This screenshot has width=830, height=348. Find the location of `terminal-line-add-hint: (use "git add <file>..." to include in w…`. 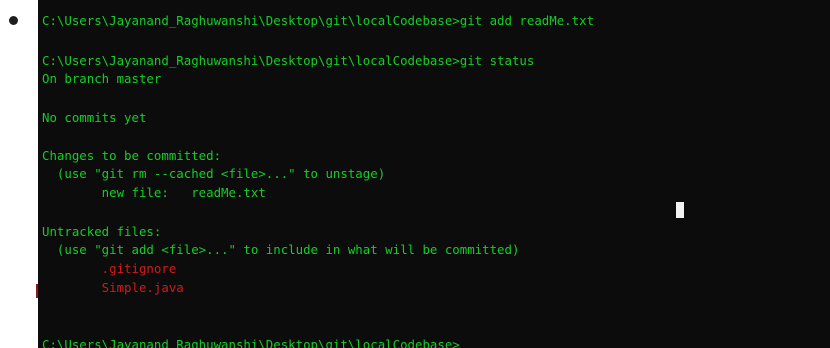

terminal-line-add-hint: (use "git add <file>..." to include in w… is located at coordinates (281, 249).